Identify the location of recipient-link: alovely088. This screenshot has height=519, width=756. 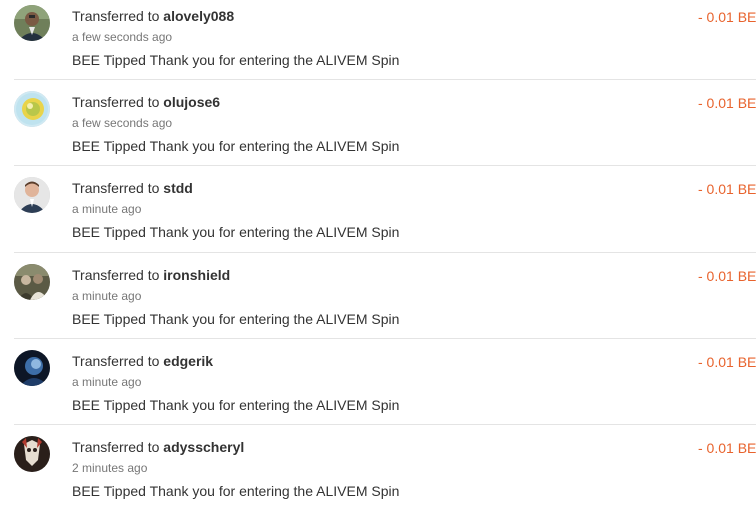
(198, 16).